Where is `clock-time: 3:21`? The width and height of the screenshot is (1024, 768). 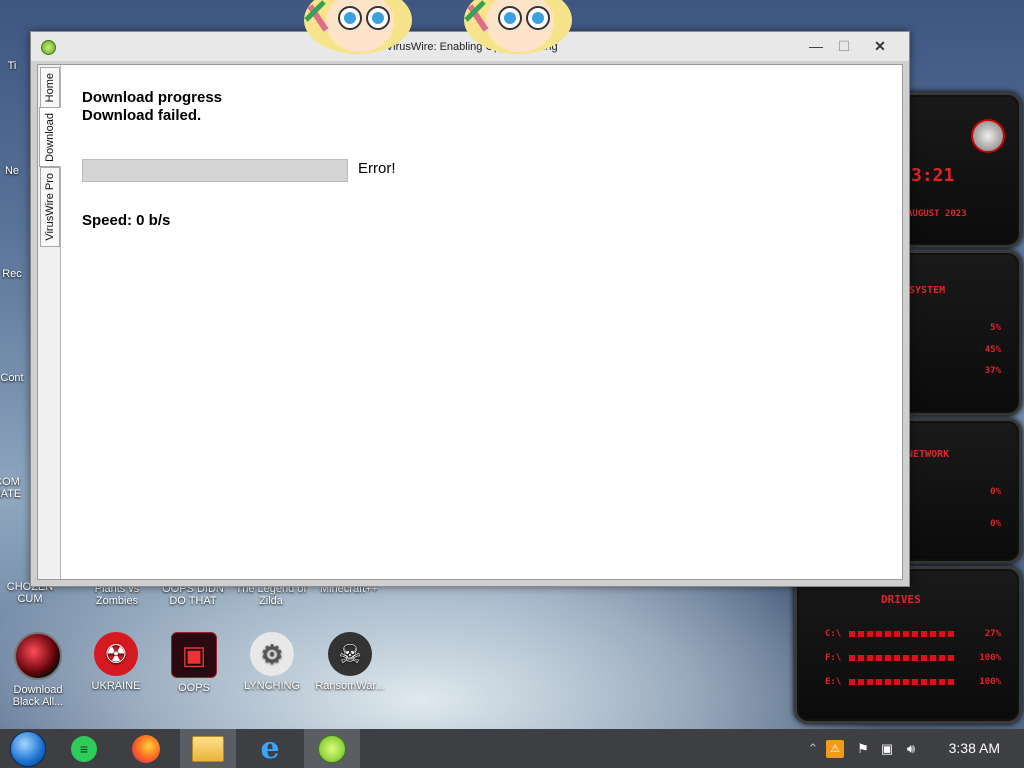
clock-time: 3:21 is located at coordinates (933, 175).